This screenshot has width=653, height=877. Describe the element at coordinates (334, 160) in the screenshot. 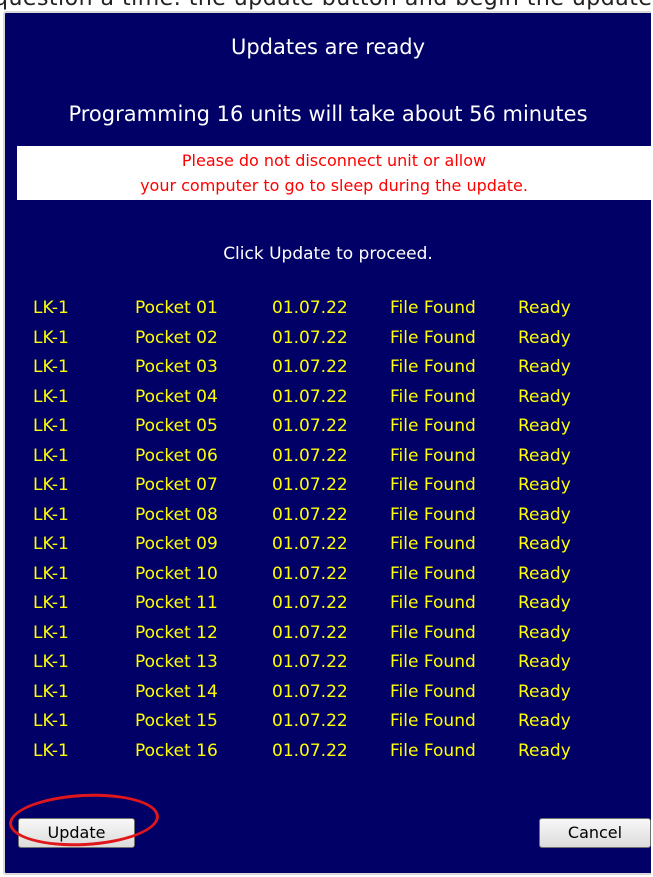

I see `warning-line-1: Please do not disconnect unit or allow` at that location.